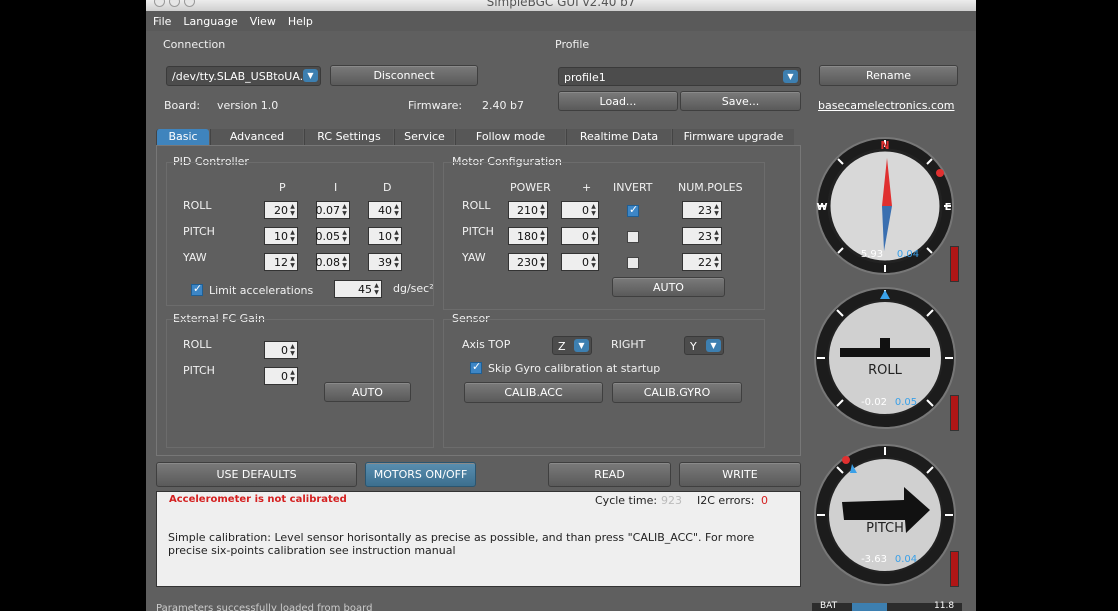 The image size is (1118, 611). What do you see at coordinates (677, 392) in the screenshot?
I see `calib-gyro-button: CALIB.GYRO` at bounding box center [677, 392].